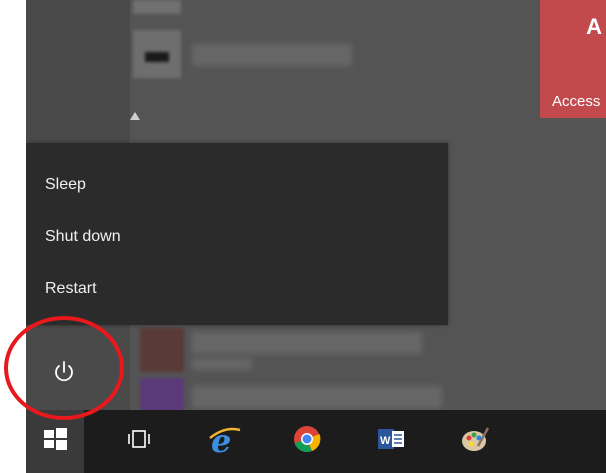 The width and height of the screenshot is (606, 473). I want to click on start-button, so click(55, 441).